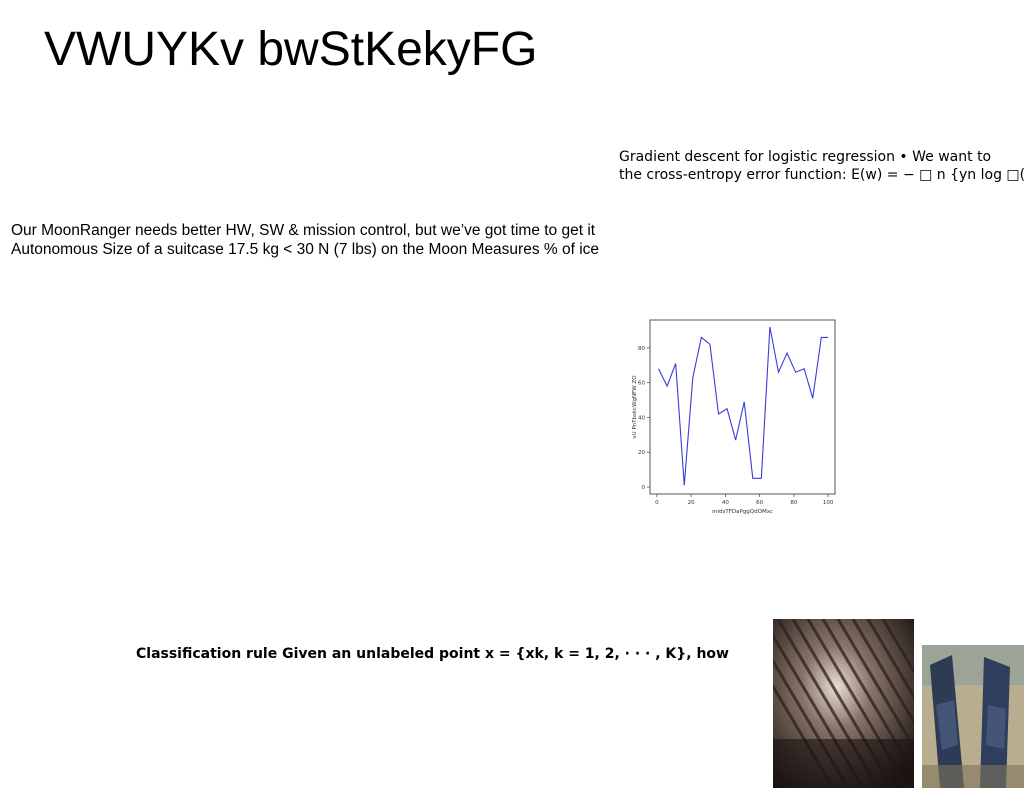  Describe the element at coordinates (641, 349) in the screenshot. I see `y-tick-label: 80` at that location.